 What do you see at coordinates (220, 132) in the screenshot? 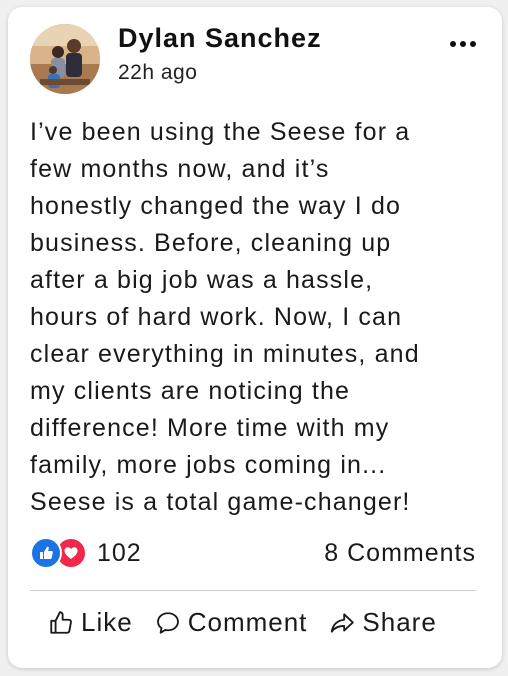
I see `post-body-line: I’ve been using the Seese for a` at bounding box center [220, 132].